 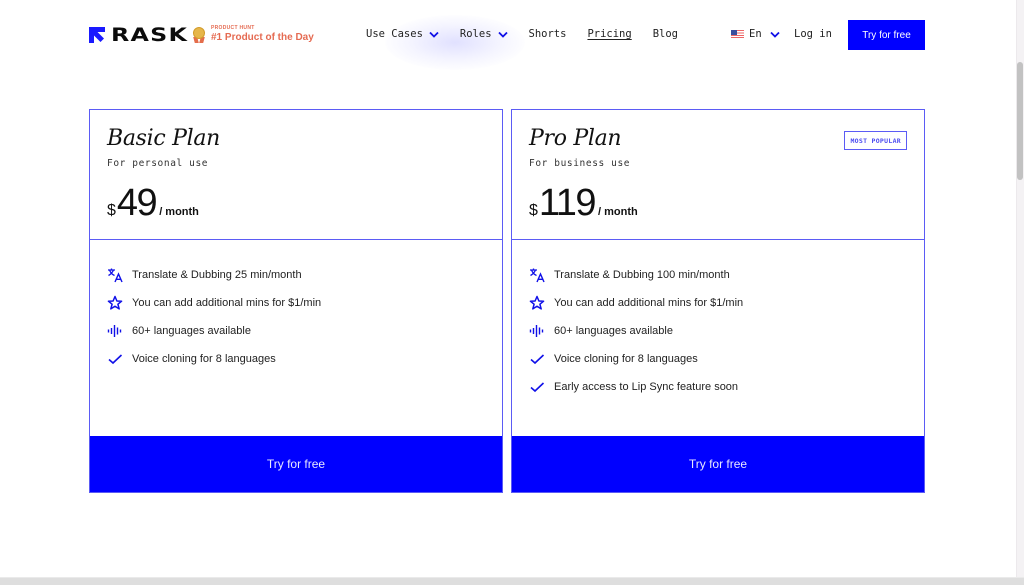 I want to click on plan-price: $ 49 / month, so click(x=153, y=203).